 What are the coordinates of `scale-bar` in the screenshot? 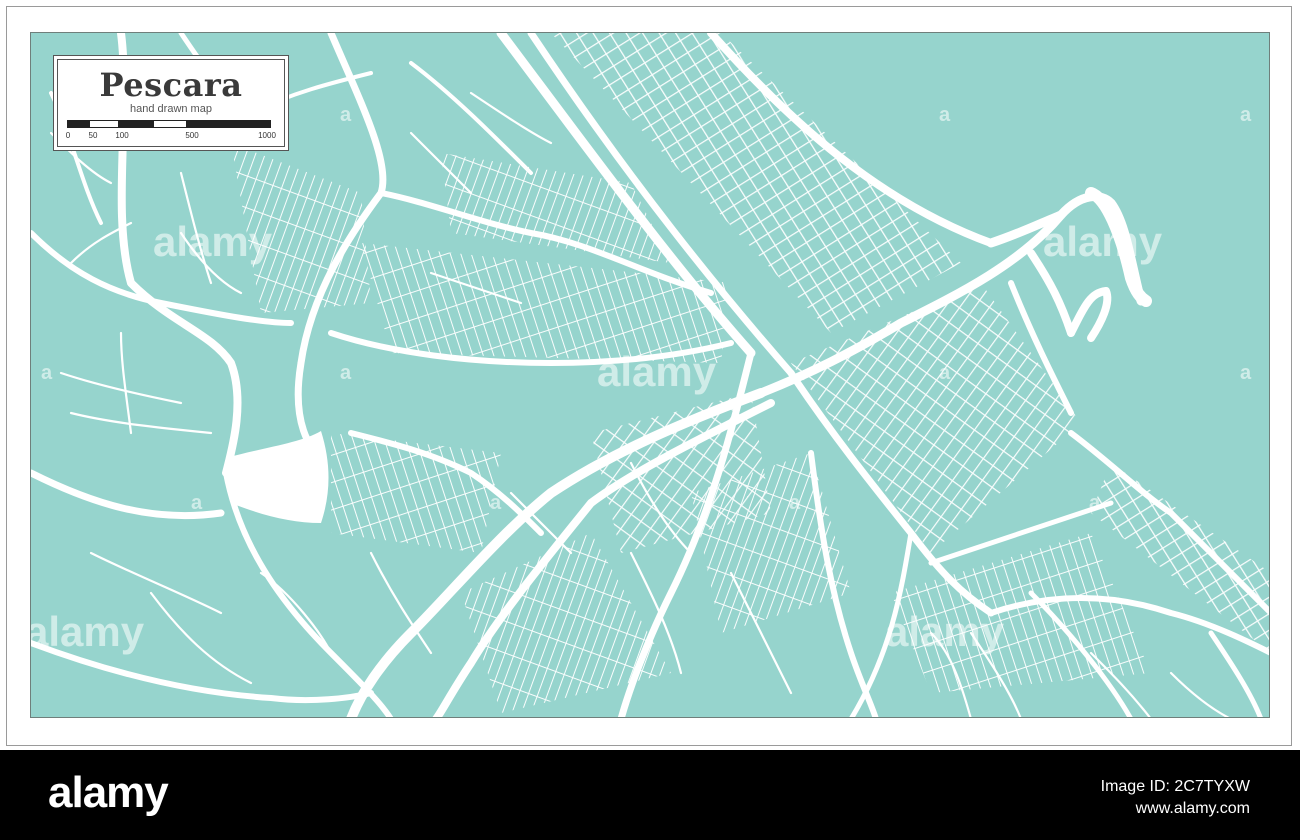 It's located at (169, 124).